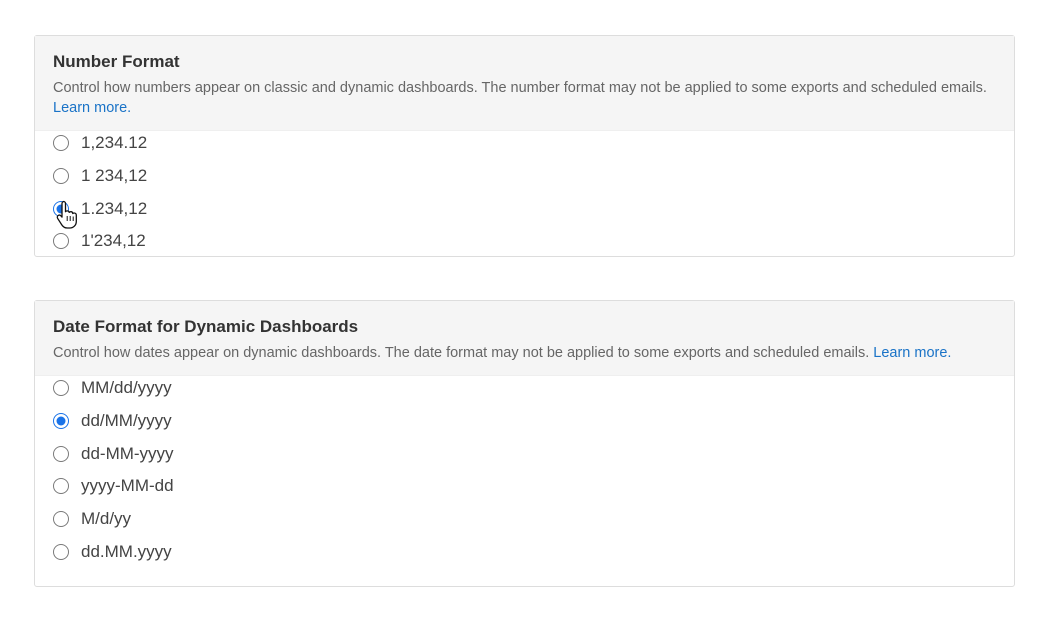 The height and width of the screenshot is (622, 1052). Describe the element at coordinates (912, 353) in the screenshot. I see `date-format-learn-more-link: Learn more.` at that location.